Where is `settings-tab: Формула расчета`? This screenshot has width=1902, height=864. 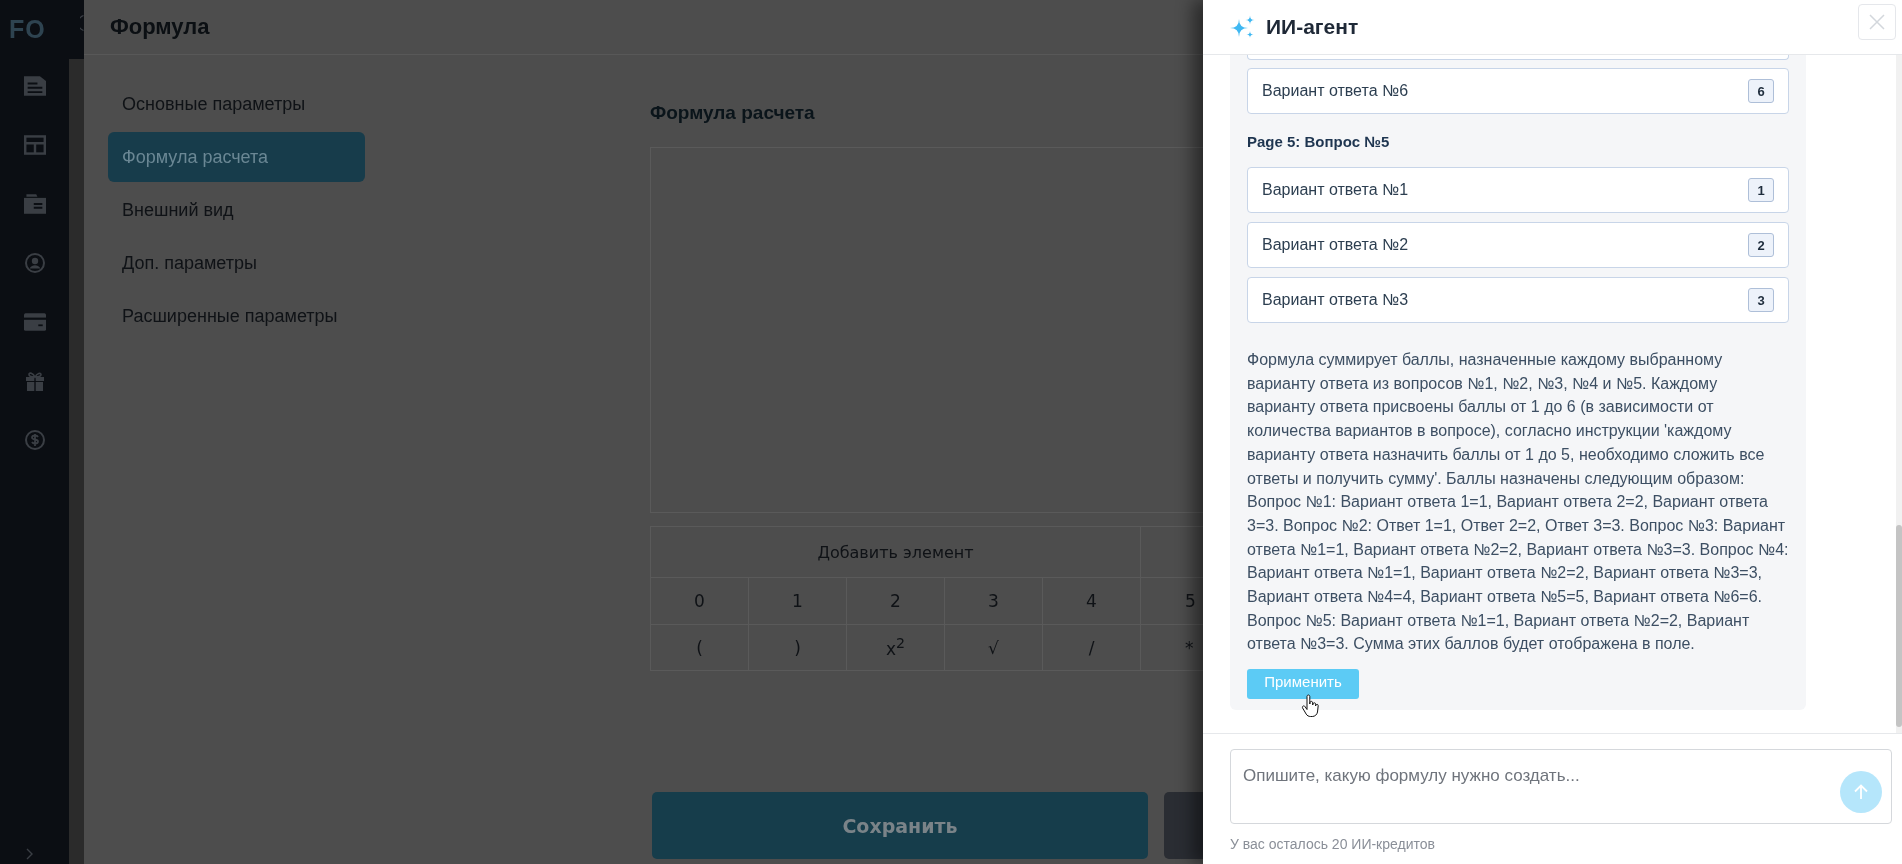 settings-tab: Формула расчета is located at coordinates (236, 157).